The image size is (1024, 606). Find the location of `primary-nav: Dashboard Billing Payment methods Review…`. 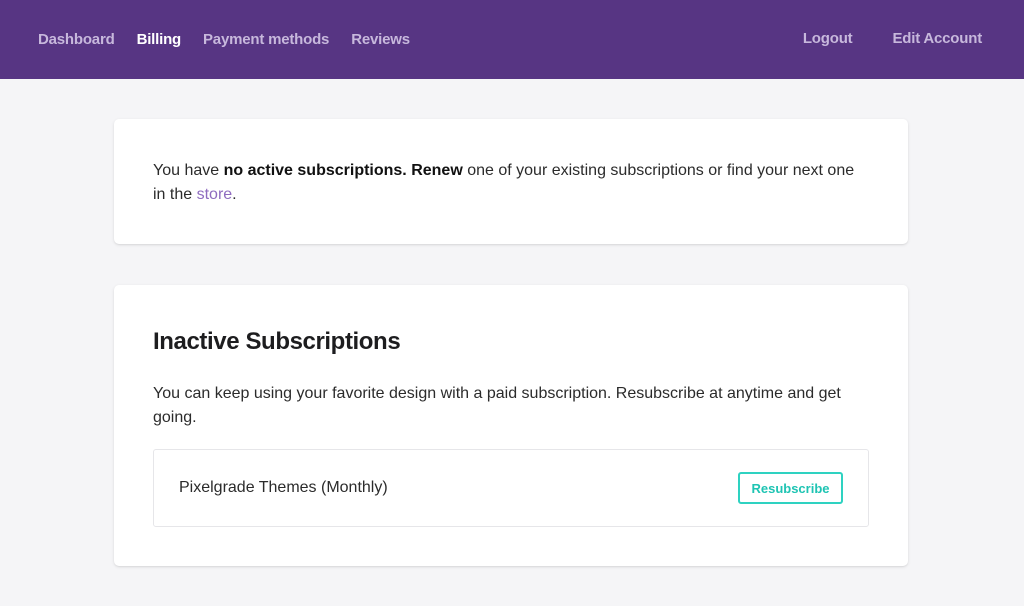

primary-nav: Dashboard Billing Payment methods Review… is located at coordinates (224, 39).